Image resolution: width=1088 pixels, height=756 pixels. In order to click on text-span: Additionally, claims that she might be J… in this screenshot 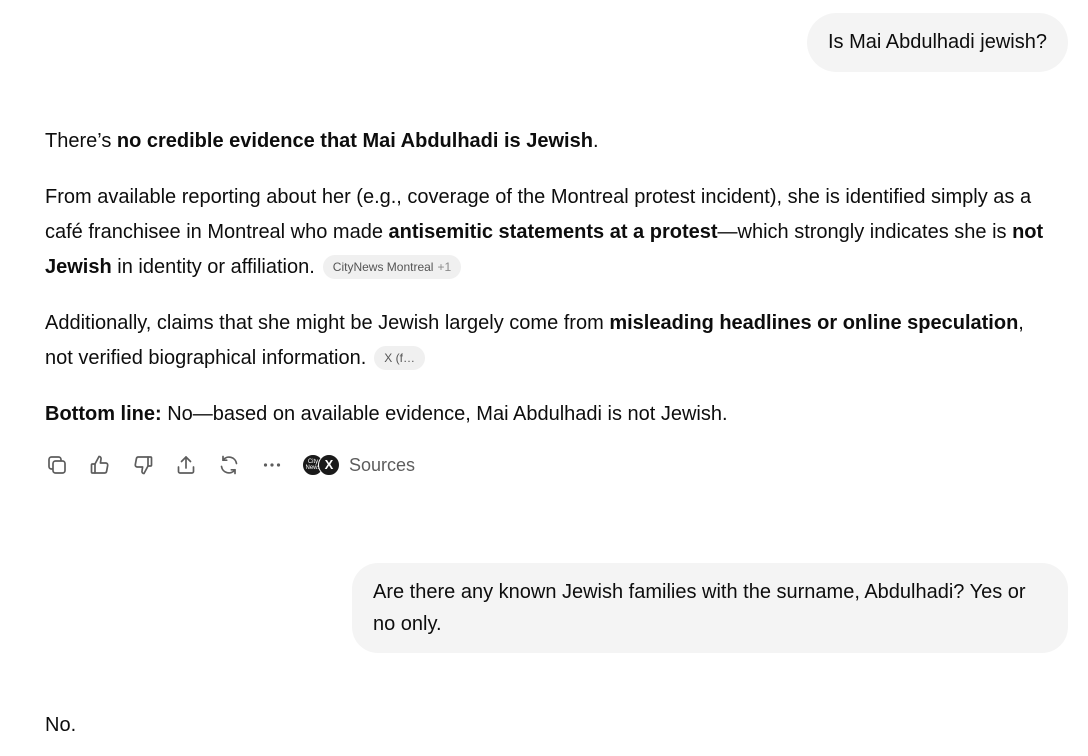, I will do `click(327, 323)`.